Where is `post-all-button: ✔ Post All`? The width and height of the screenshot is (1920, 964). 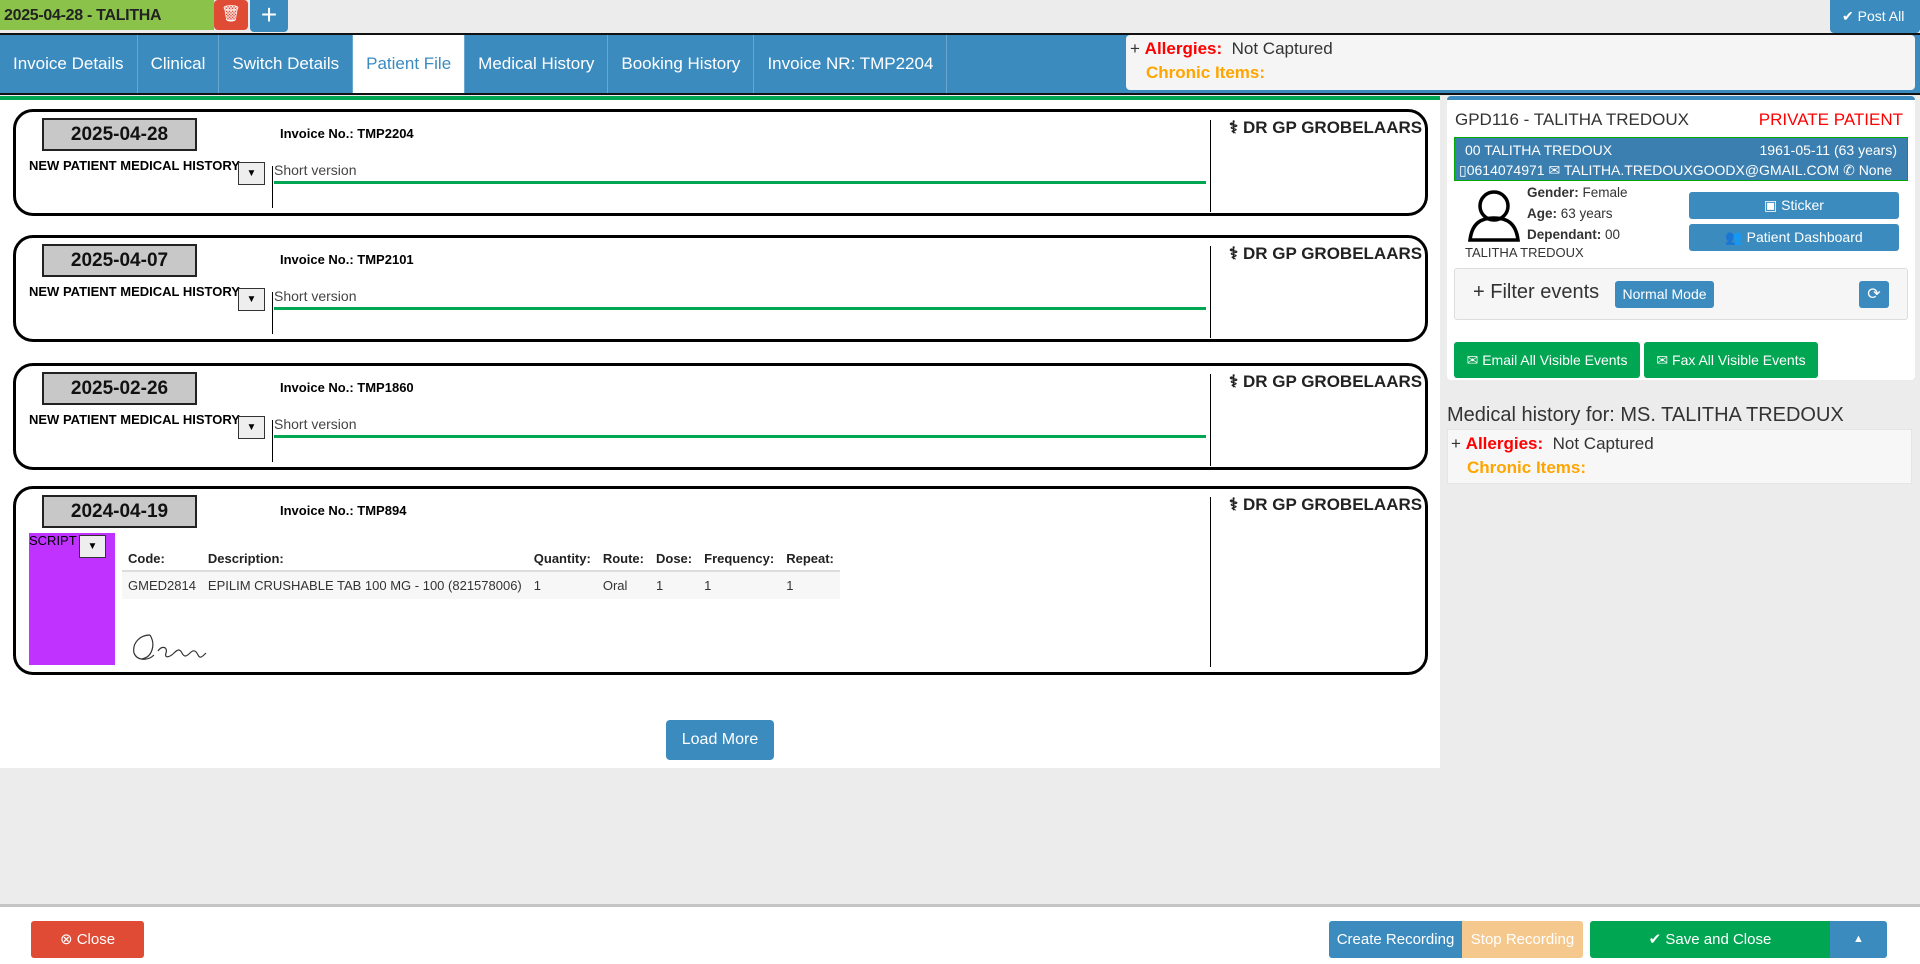
post-all-button: ✔ Post All is located at coordinates (1875, 16).